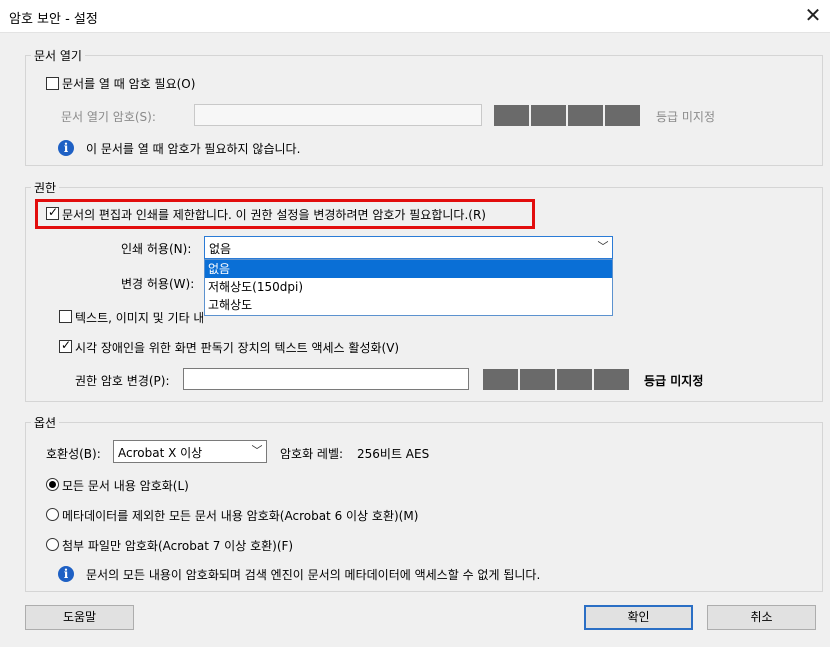  I want to click on print-allowed-select: 없음 ﹀, so click(408, 247).